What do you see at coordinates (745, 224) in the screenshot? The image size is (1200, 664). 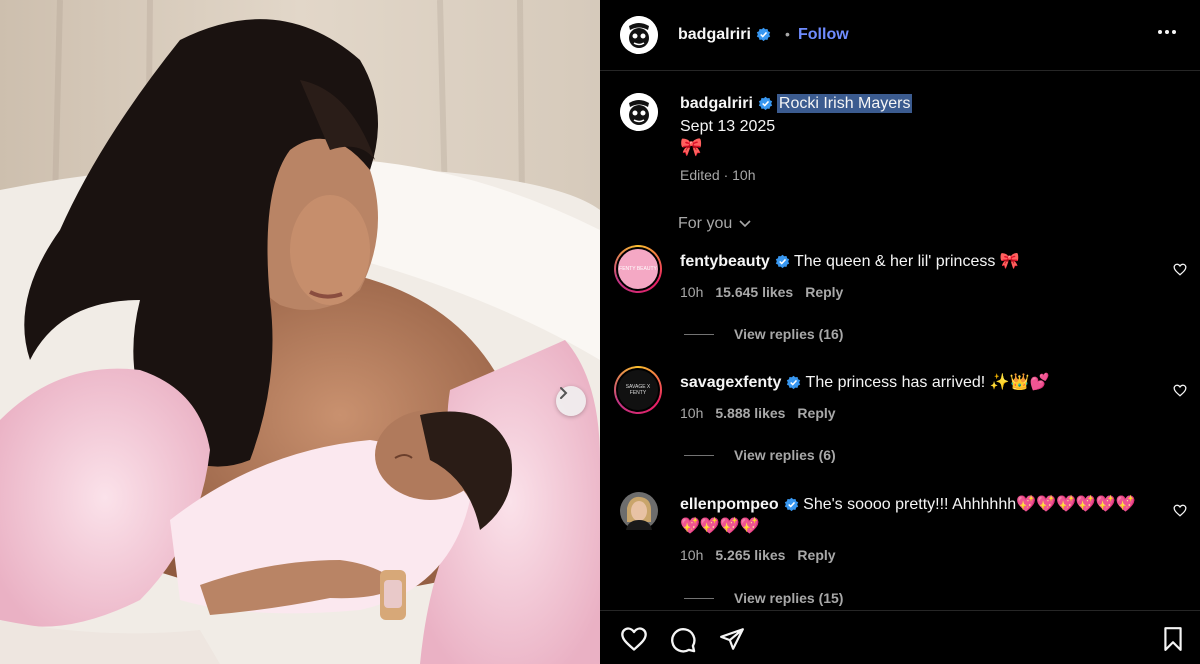 I see `chevron-down-icon` at bounding box center [745, 224].